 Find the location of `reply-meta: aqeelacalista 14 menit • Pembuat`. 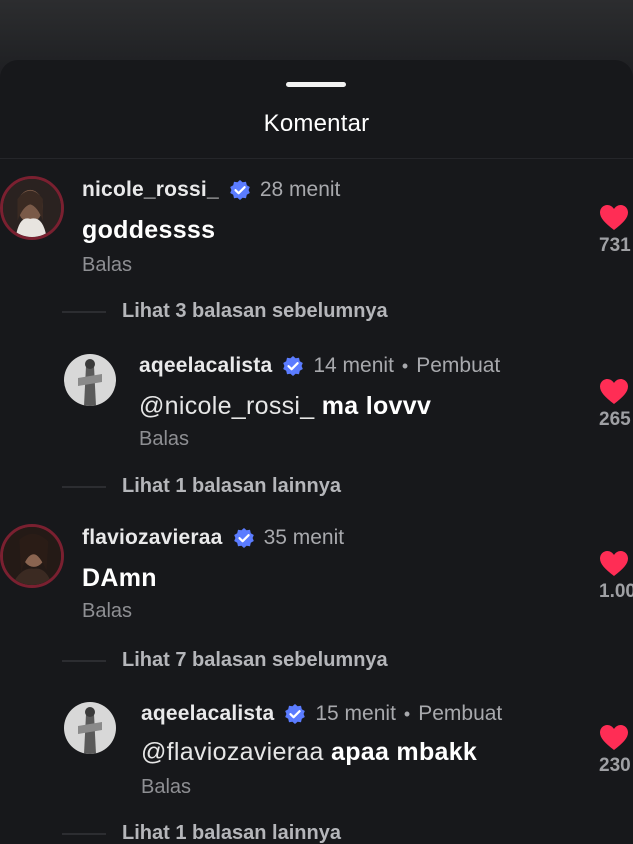

reply-meta: aqeelacalista 14 menit • Pembuat is located at coordinates (319, 366).